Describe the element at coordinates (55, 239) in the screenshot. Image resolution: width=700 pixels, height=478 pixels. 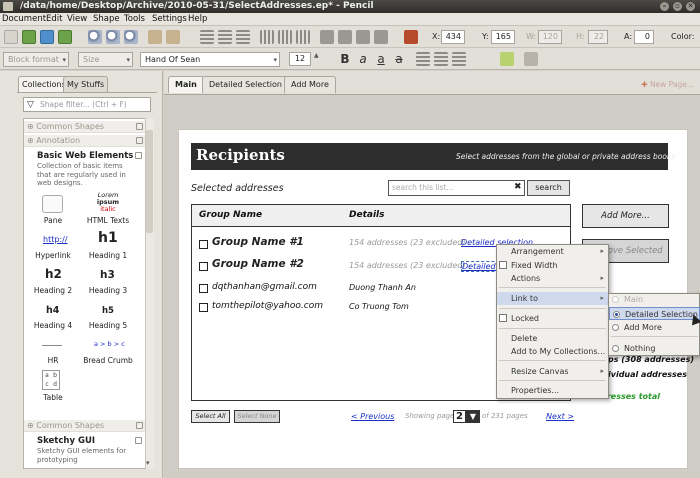
I see `hyperlink-icon: http://` at that location.